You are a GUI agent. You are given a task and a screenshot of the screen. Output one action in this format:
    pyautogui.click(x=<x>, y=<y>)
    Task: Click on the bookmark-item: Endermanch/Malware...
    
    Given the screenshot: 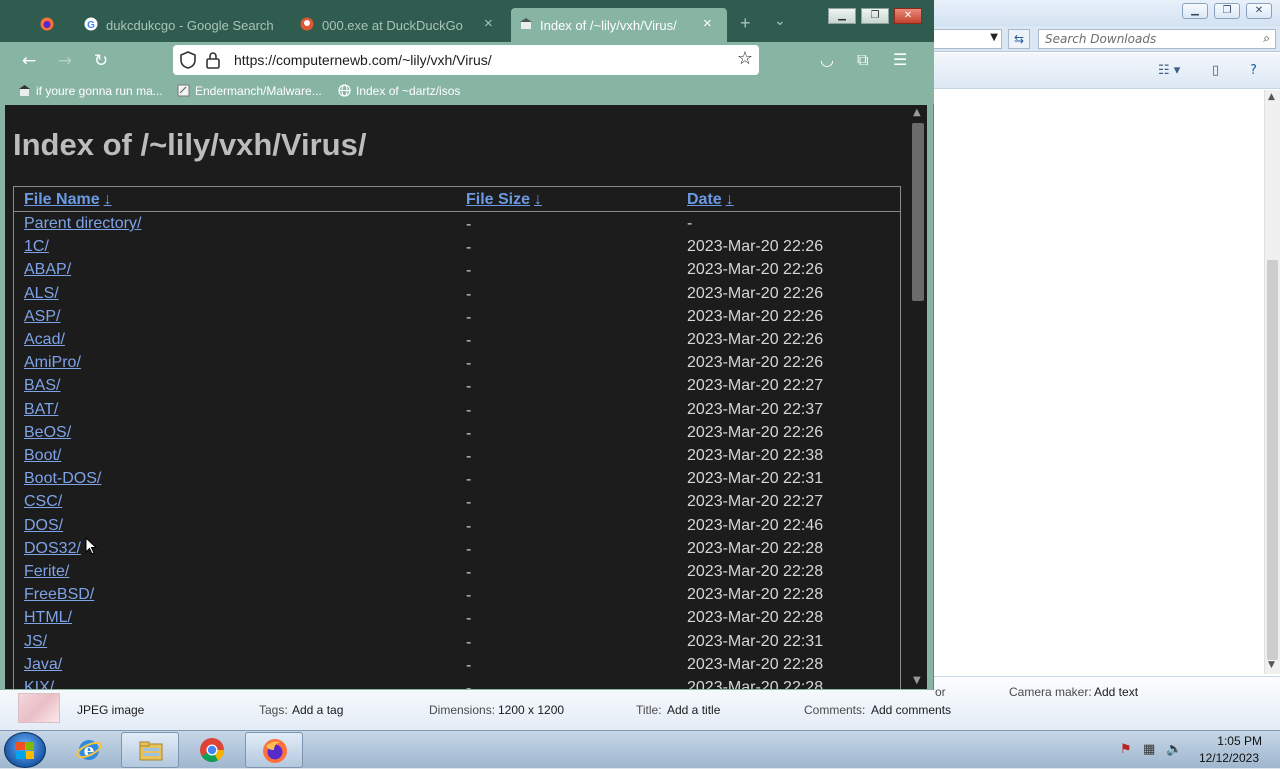 What is the action you would take?
    pyautogui.click(x=249, y=91)
    